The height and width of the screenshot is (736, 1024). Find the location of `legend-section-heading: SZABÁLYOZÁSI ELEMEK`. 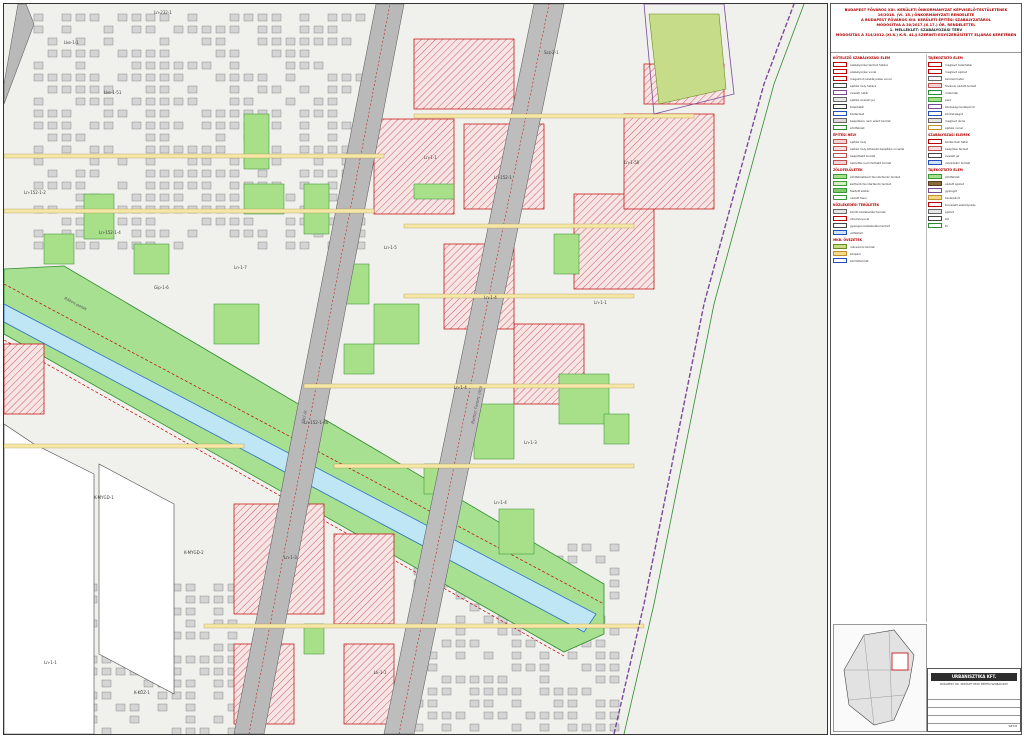

legend-section-heading: SZABÁLYOZÁSI ELEMEK is located at coordinates (949, 135).